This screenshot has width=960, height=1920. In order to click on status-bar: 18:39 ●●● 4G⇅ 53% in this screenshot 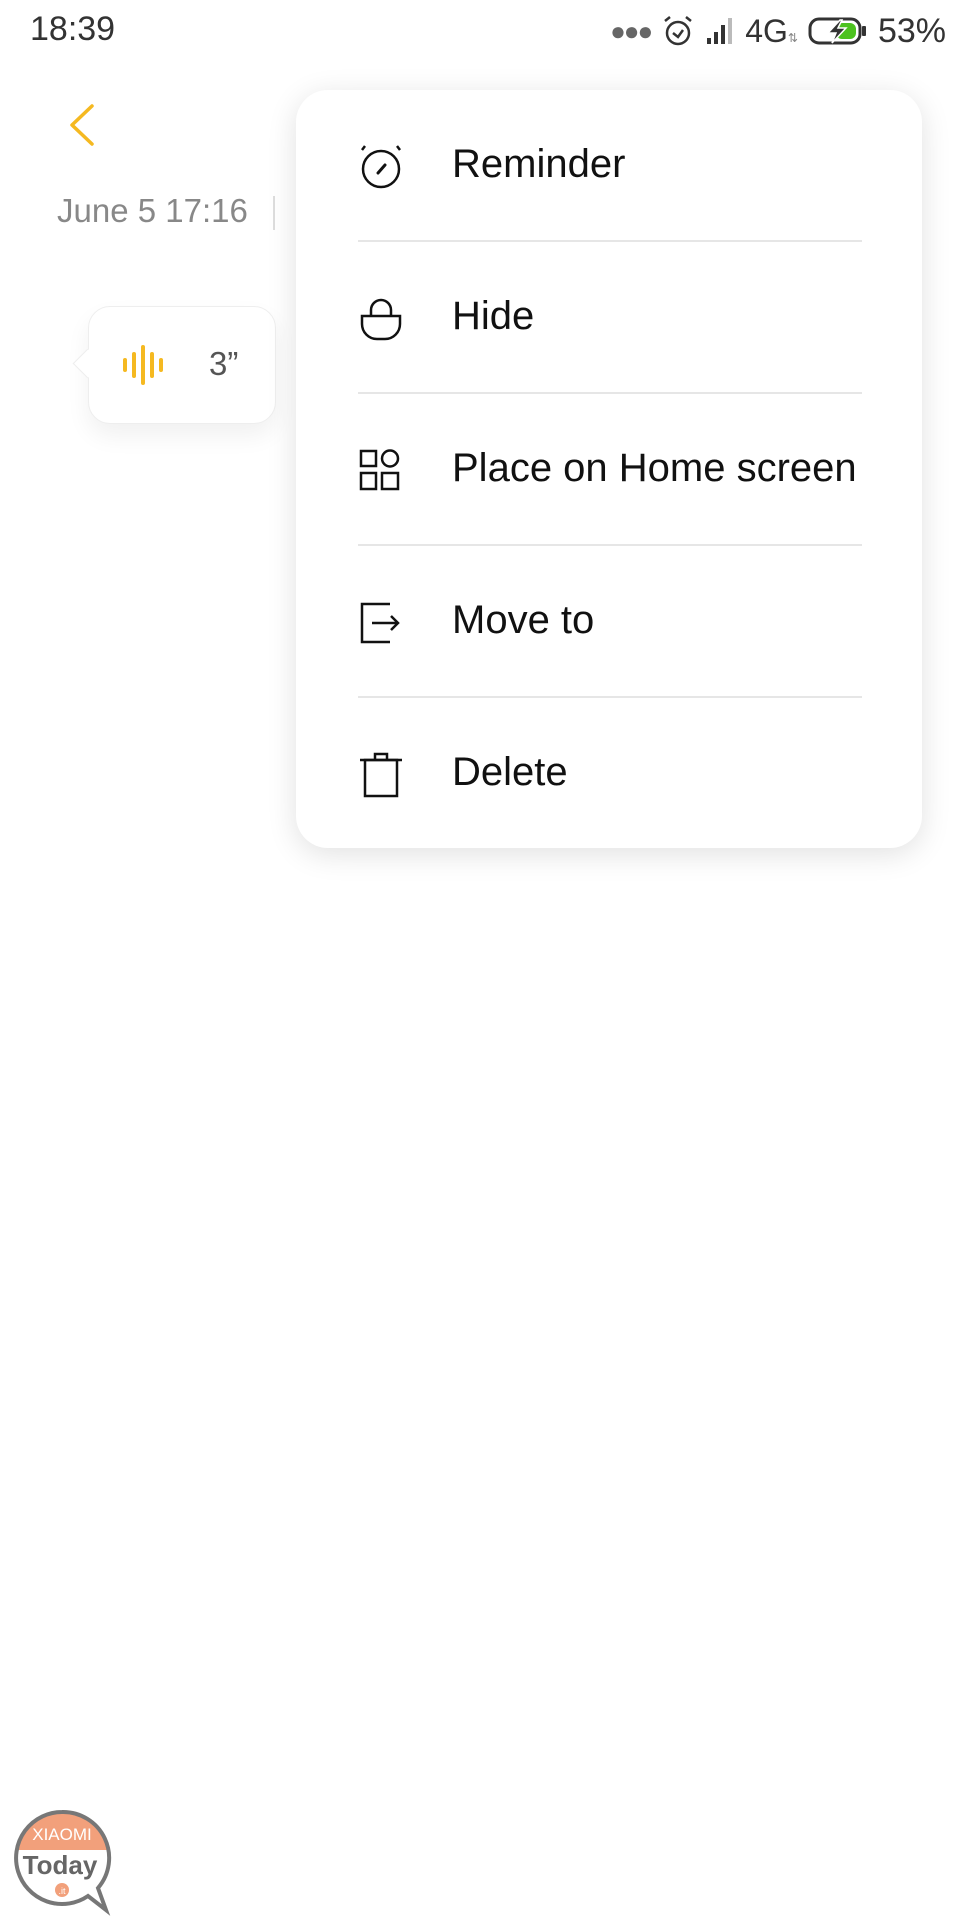, I will do `click(480, 31)`.